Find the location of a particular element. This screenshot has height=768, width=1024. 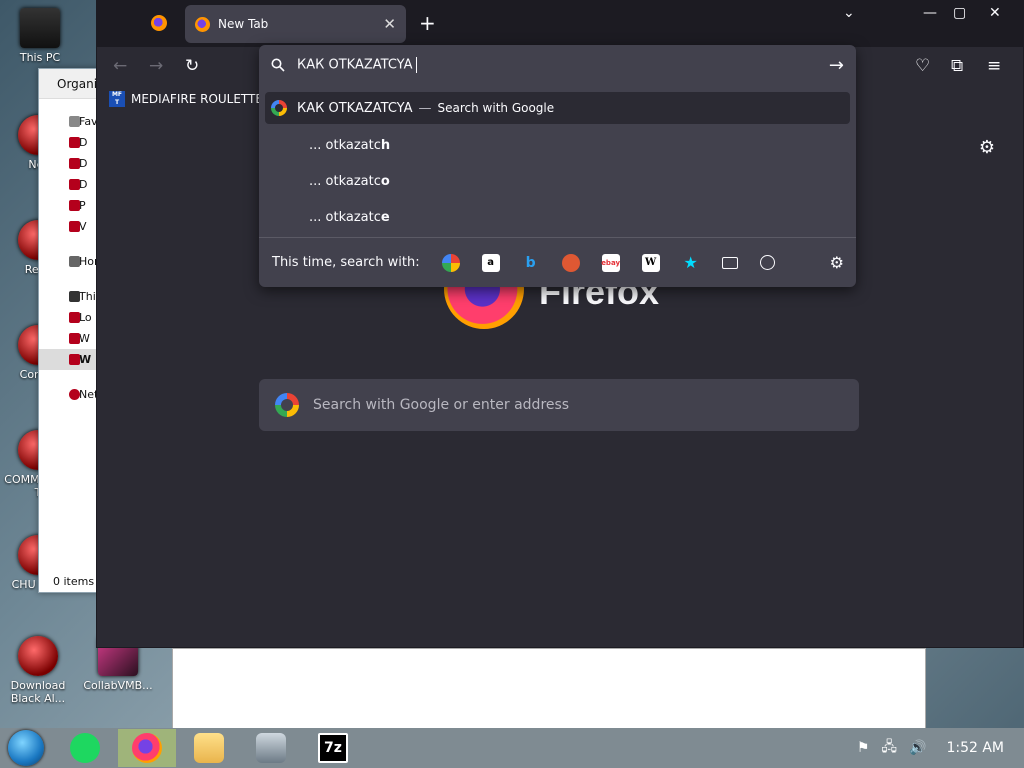

background-window is located at coordinates (549, 689).